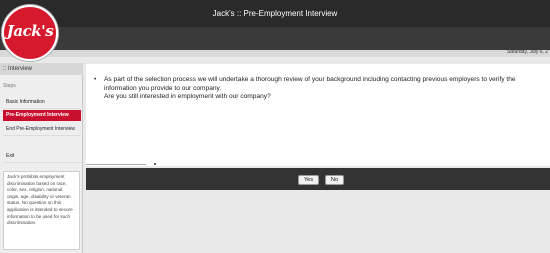 This screenshot has width=550, height=253. I want to click on sidebar-item-basic-information: Basic Information, so click(42, 103).